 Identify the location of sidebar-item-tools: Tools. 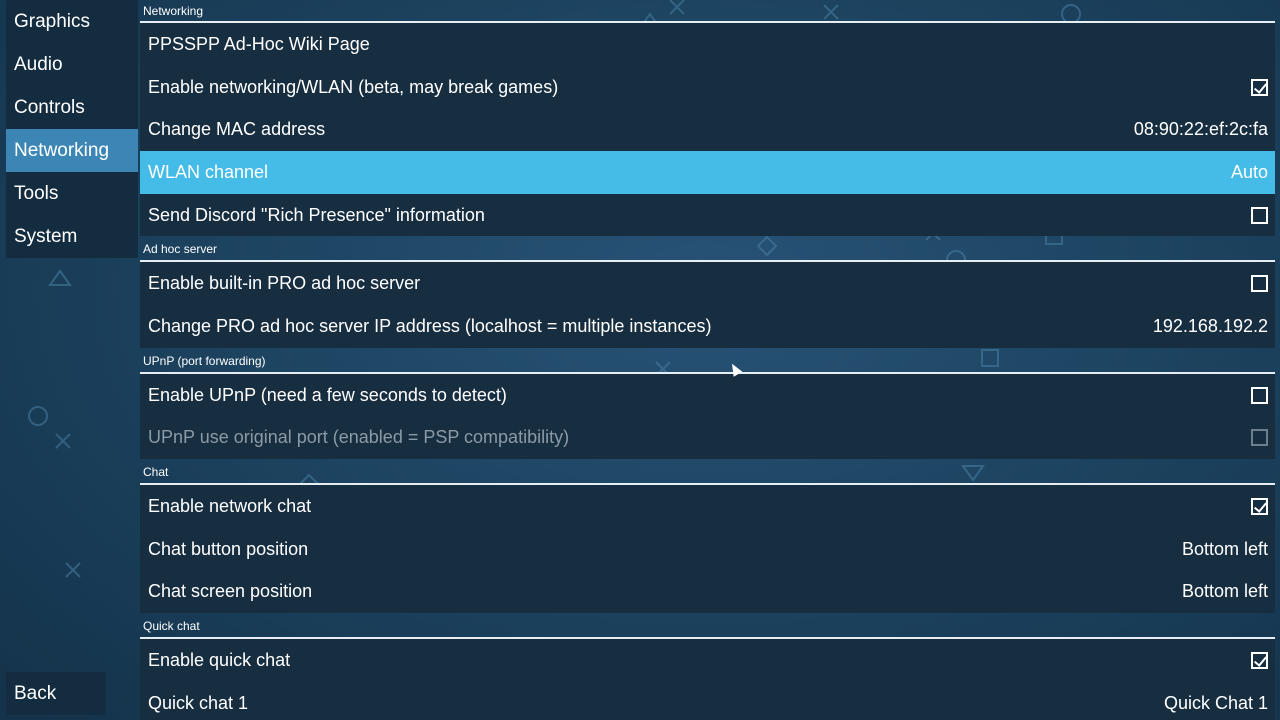
(72, 193).